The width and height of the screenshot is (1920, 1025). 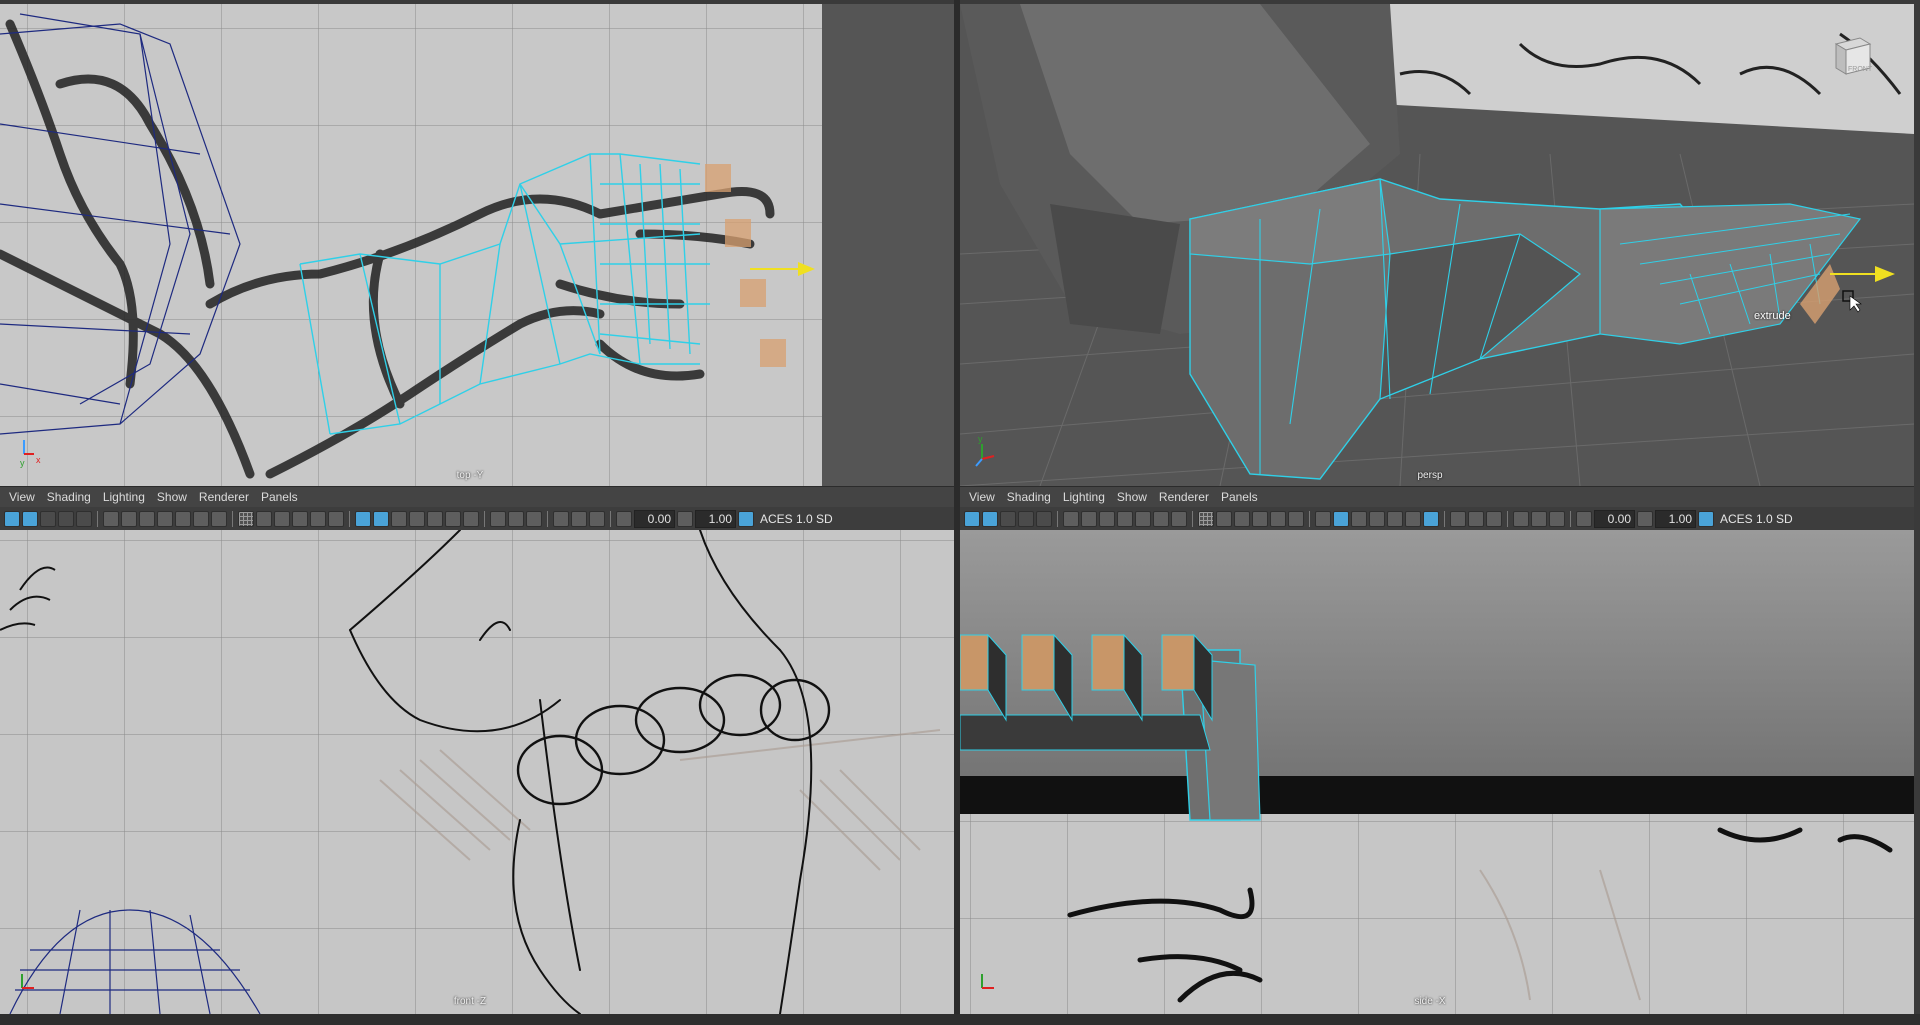 What do you see at coordinates (1430, 475) in the screenshot?
I see `camera-label-persp: persp` at bounding box center [1430, 475].